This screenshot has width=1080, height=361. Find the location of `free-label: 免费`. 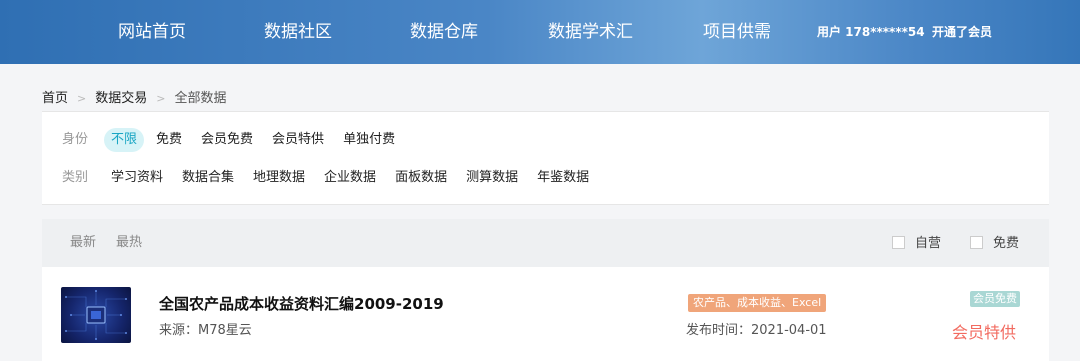

free-label: 免费 is located at coordinates (1006, 243).